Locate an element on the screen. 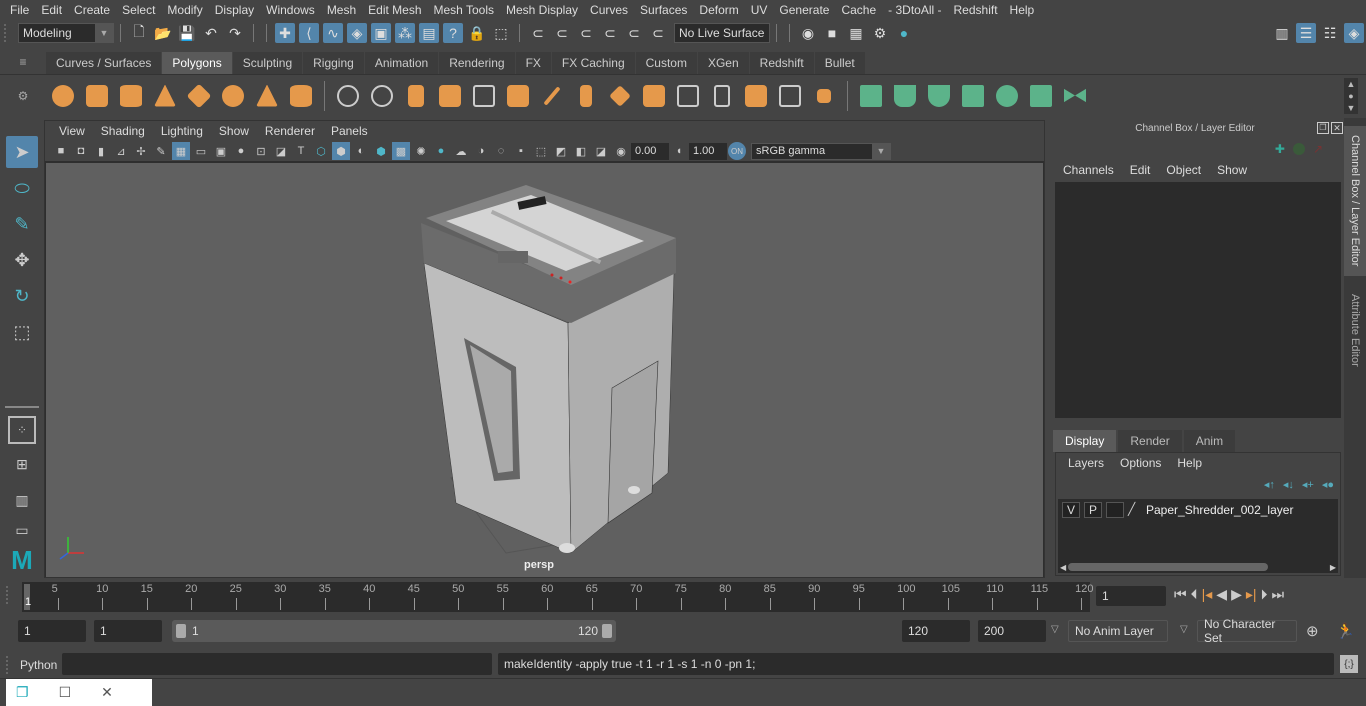  animation-end-field: 200 is located at coordinates (1012, 631).